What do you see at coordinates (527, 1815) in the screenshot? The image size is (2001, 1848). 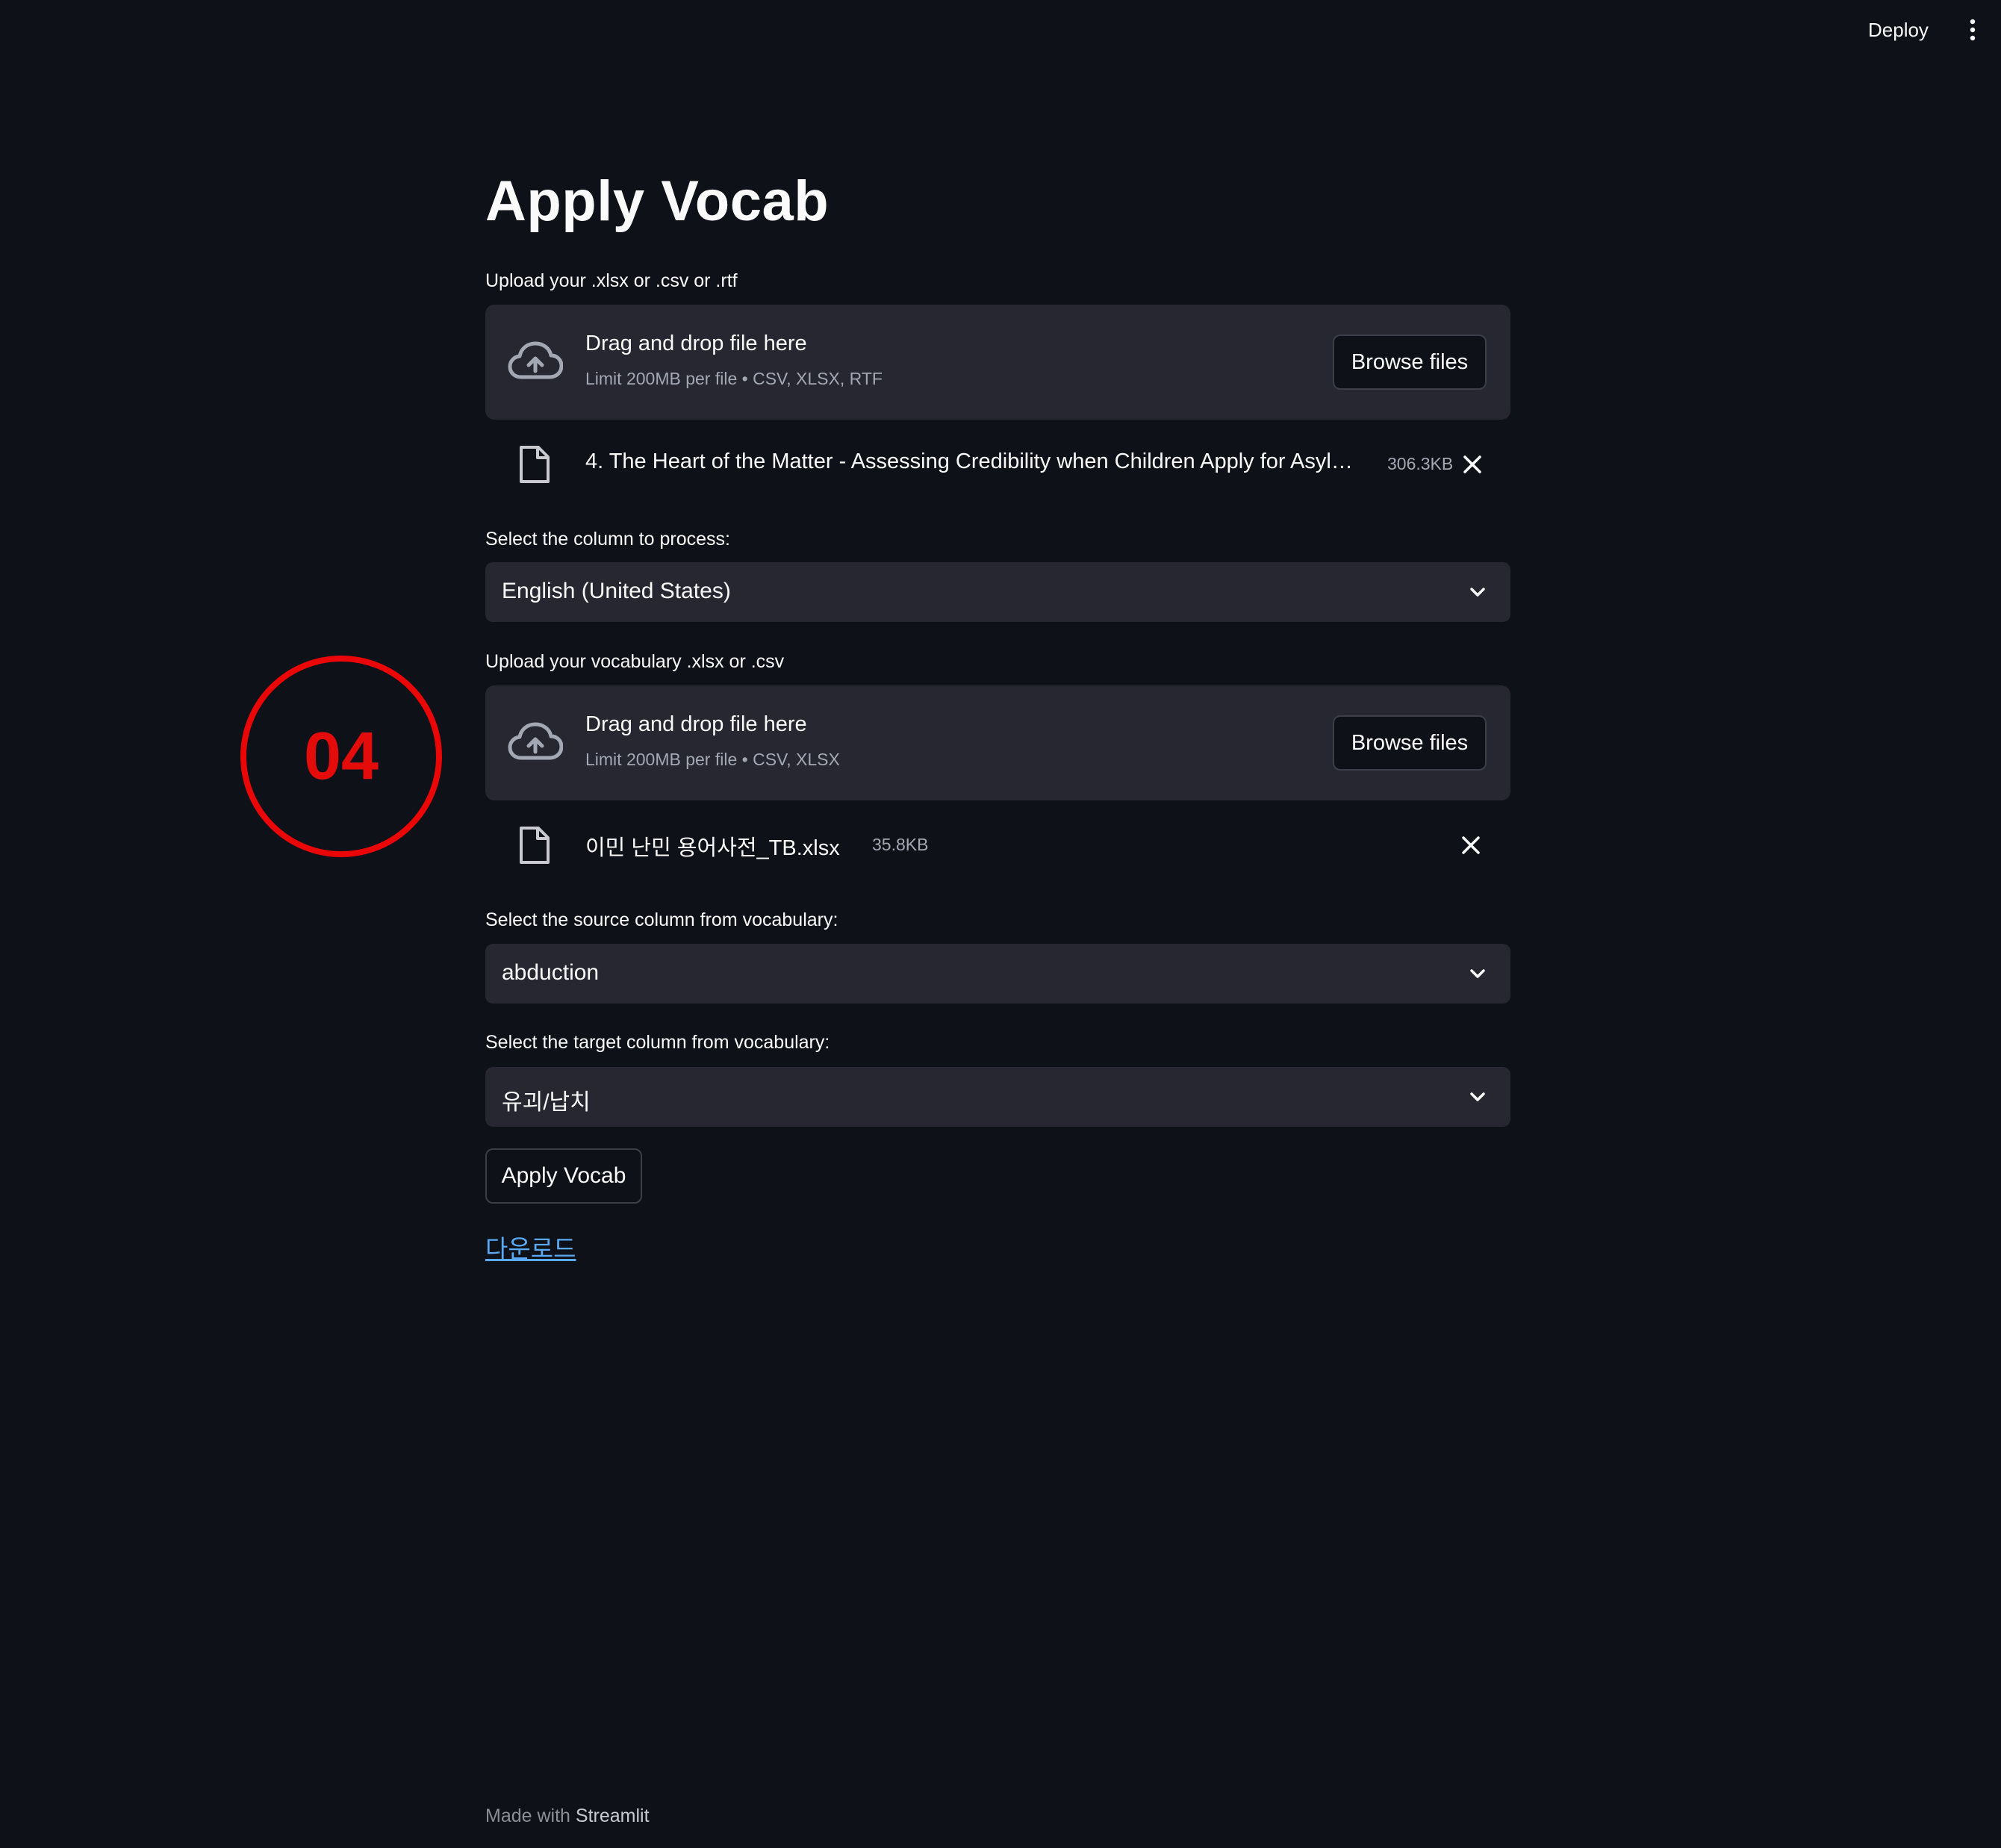 I see `footer-prefix: Made with` at bounding box center [527, 1815].